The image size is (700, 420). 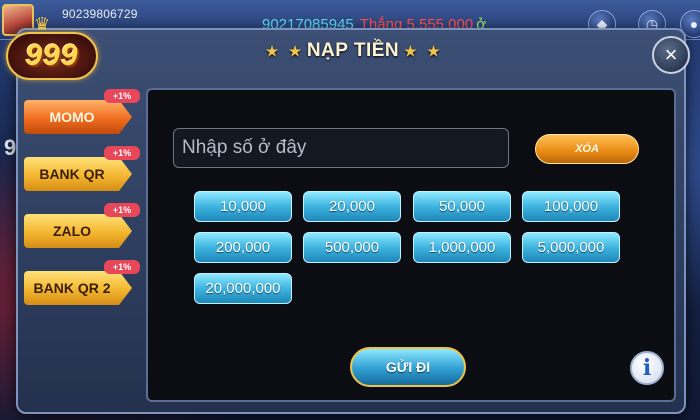 What do you see at coordinates (341, 148) in the screenshot?
I see `amount-input` at bounding box center [341, 148].